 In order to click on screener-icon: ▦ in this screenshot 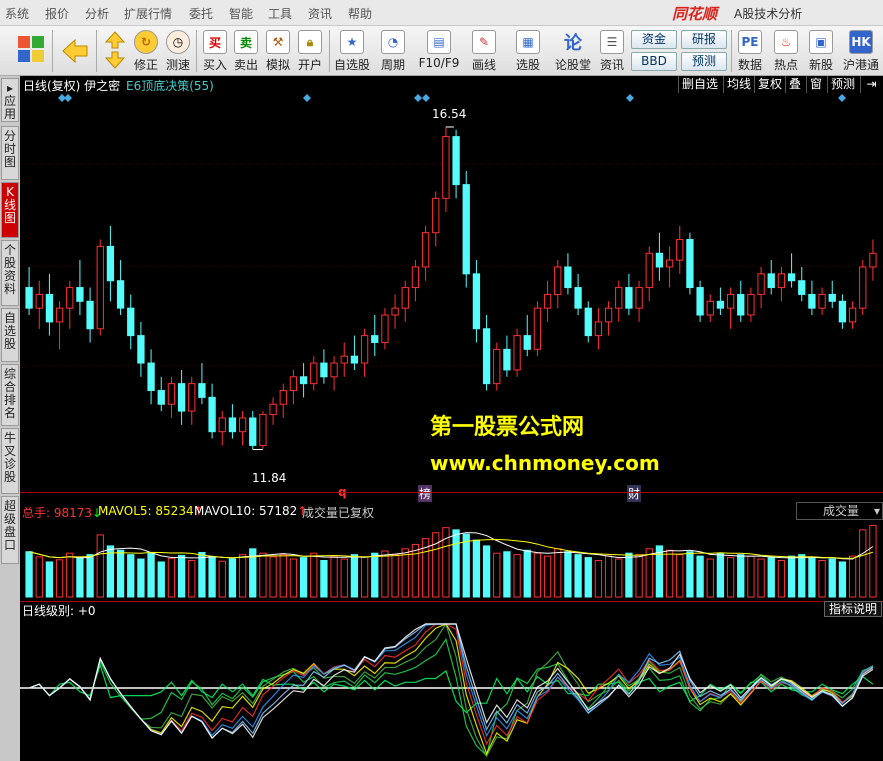, I will do `click(528, 42)`.